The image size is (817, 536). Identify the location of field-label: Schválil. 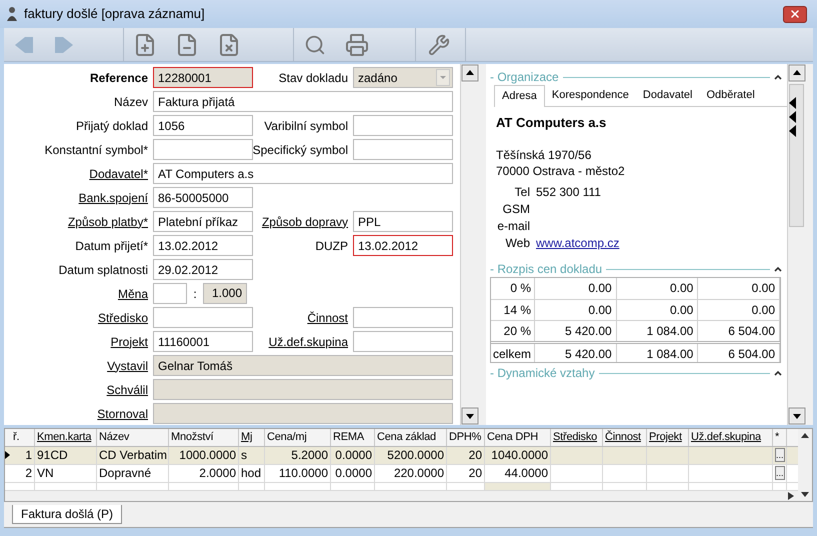
(127, 389).